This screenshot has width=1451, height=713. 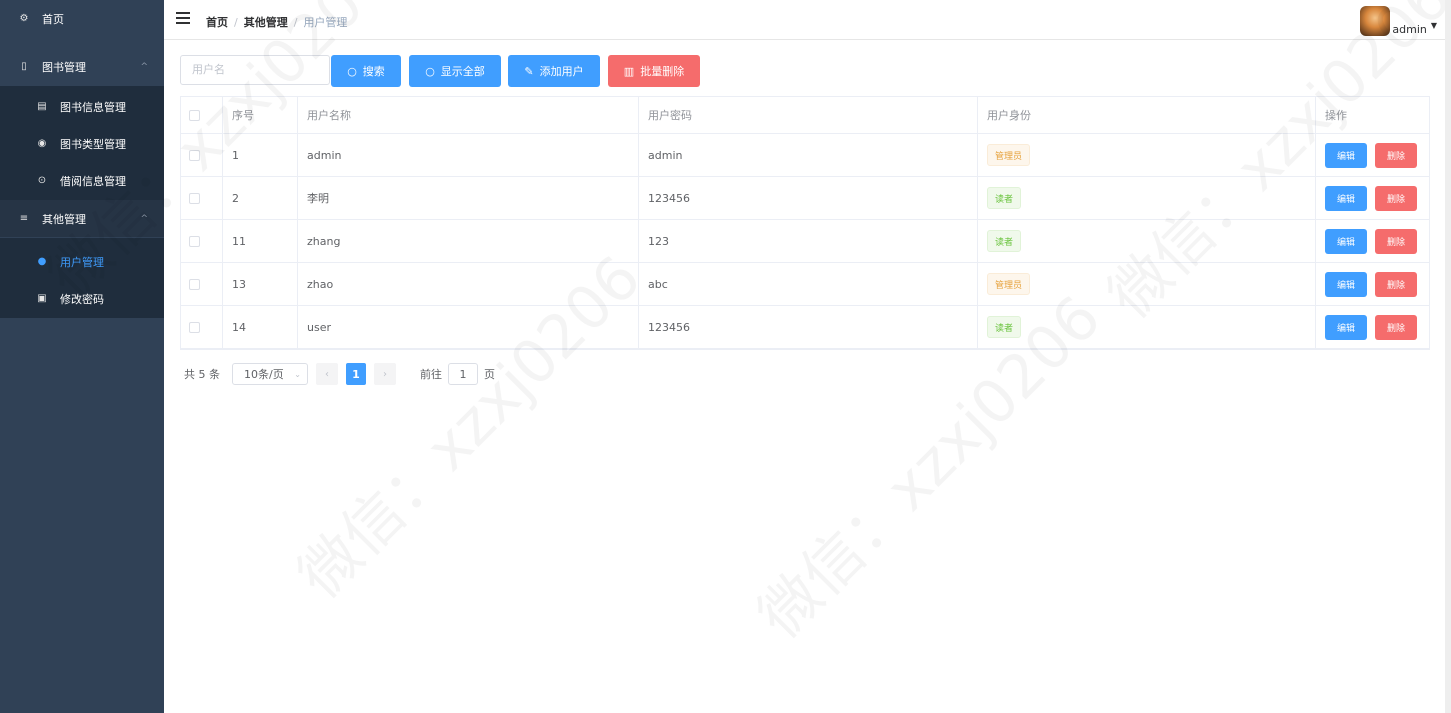 What do you see at coordinates (53, 19) in the screenshot?
I see `sidebar-item-label: 首页` at bounding box center [53, 19].